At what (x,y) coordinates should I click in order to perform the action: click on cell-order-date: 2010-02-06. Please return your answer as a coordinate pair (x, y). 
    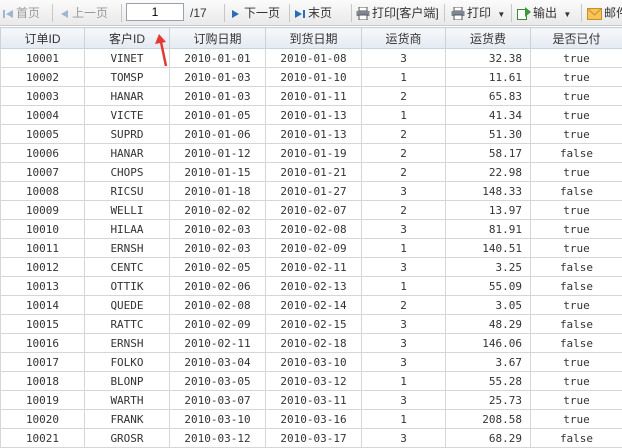
    Looking at the image, I should click on (218, 286).